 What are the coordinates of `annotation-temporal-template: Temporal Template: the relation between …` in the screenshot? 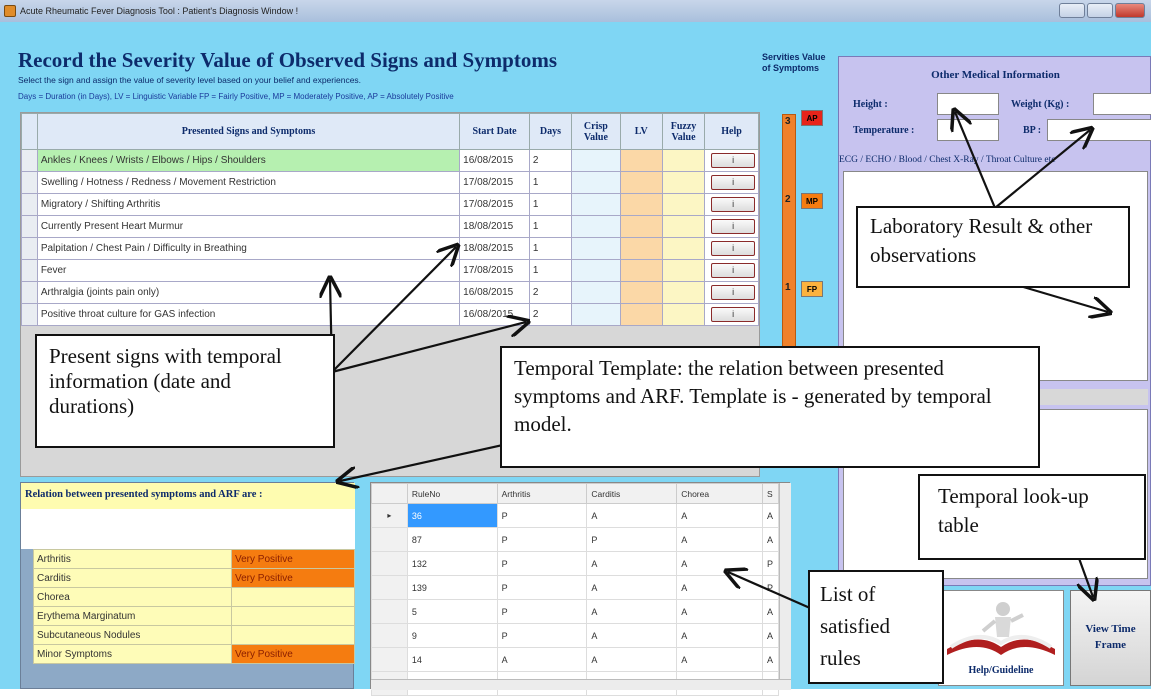 It's located at (770, 407).